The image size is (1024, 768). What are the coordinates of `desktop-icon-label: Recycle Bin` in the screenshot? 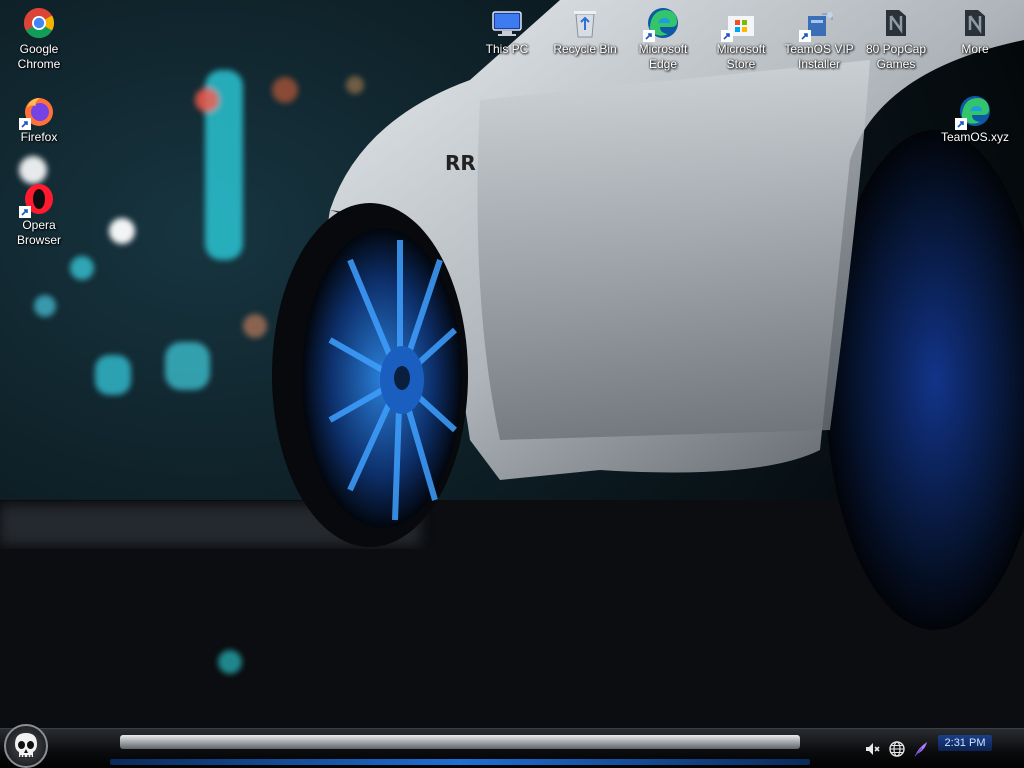 It's located at (585, 49).